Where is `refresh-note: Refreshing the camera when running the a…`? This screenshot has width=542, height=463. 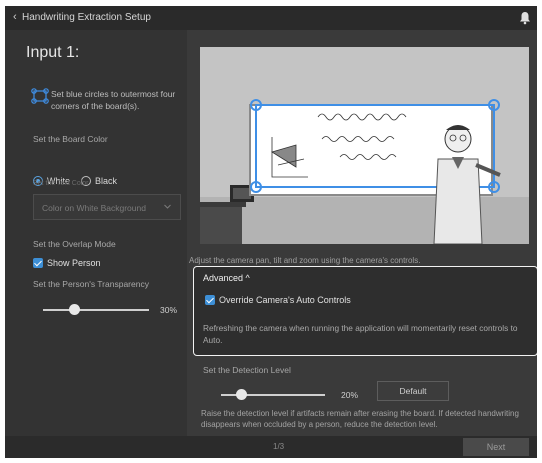
refresh-note: Refreshing the camera when running the a… is located at coordinates (360, 334).